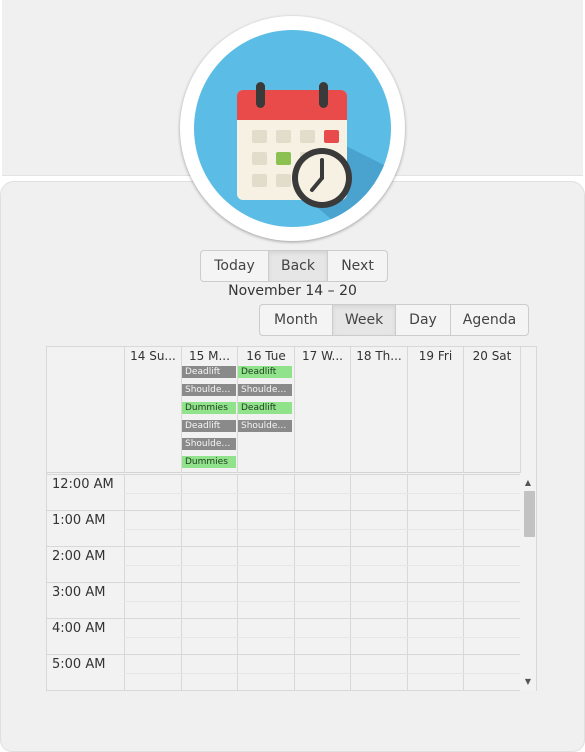  What do you see at coordinates (83, 484) in the screenshot?
I see `time-label: 12:00 AM` at bounding box center [83, 484].